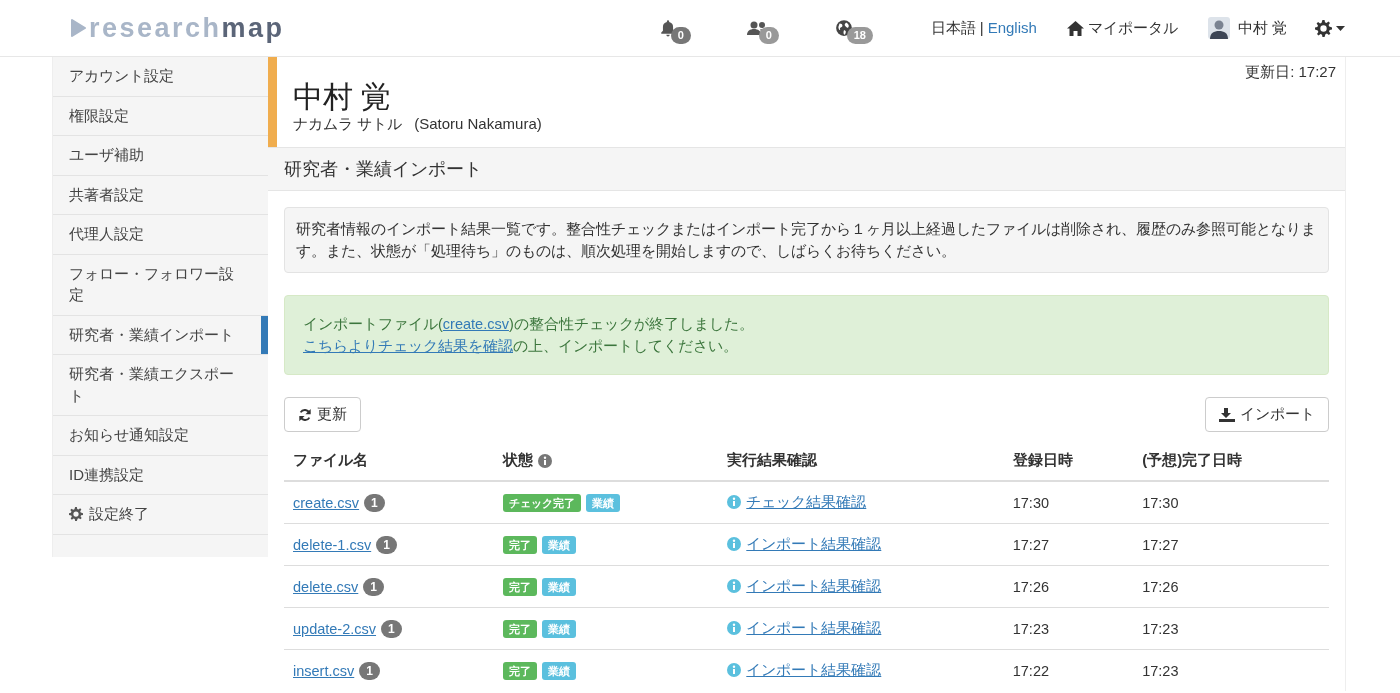  I want to click on caret-icon, so click(1340, 28).